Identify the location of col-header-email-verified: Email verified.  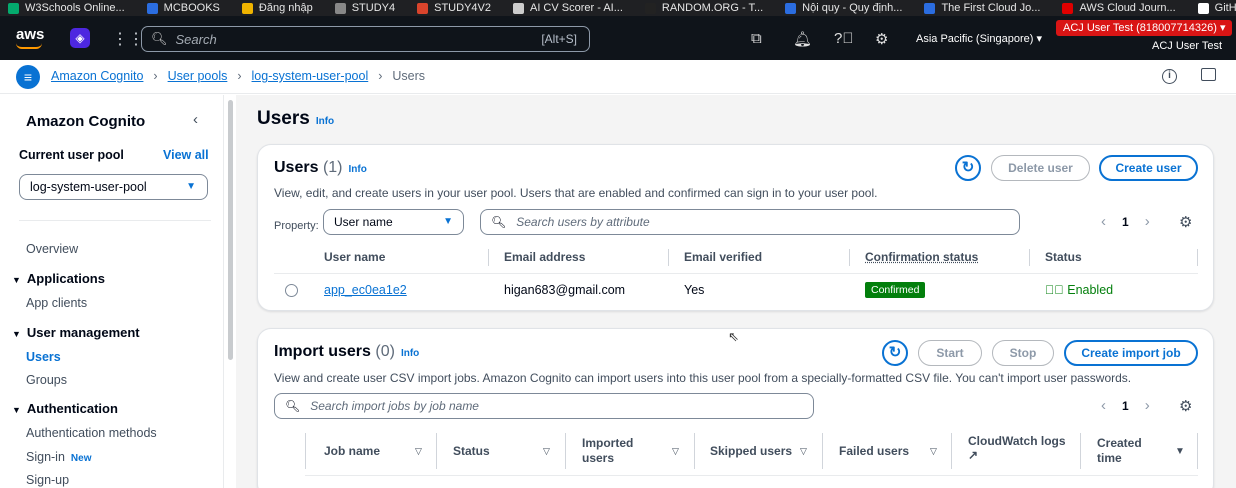
(723, 257).